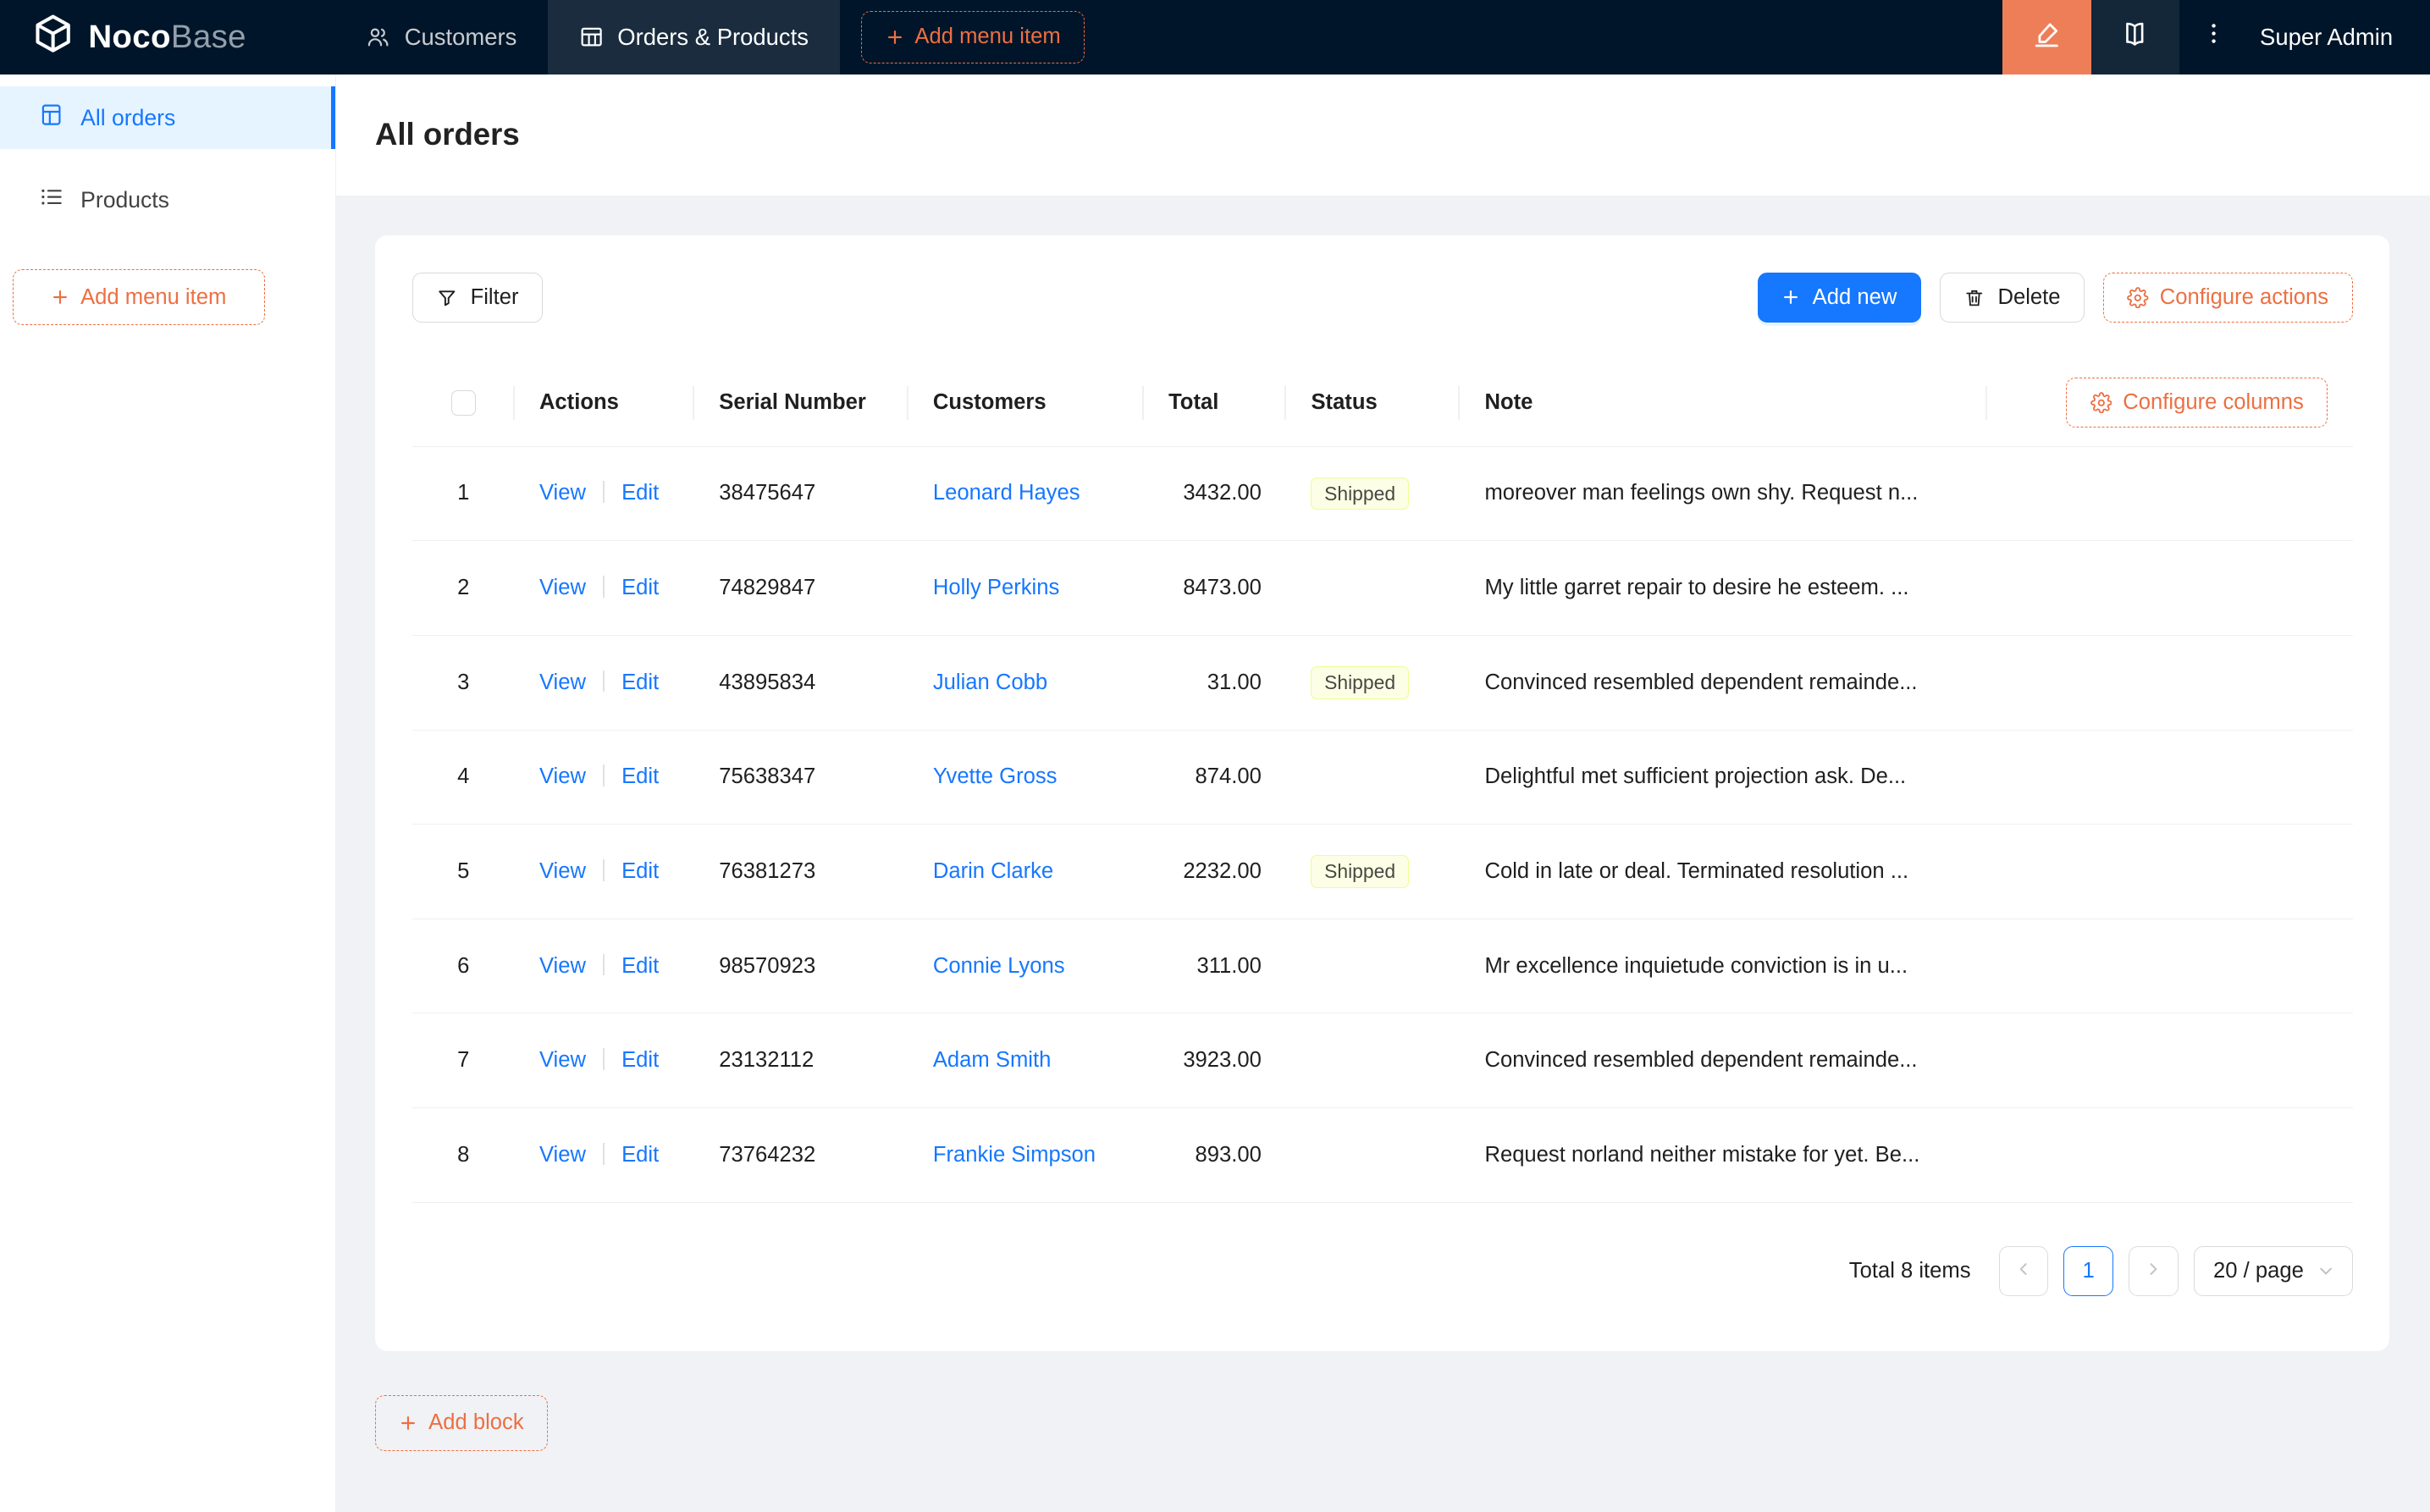  I want to click on nocobase-logo: NocoBase, so click(167, 37).